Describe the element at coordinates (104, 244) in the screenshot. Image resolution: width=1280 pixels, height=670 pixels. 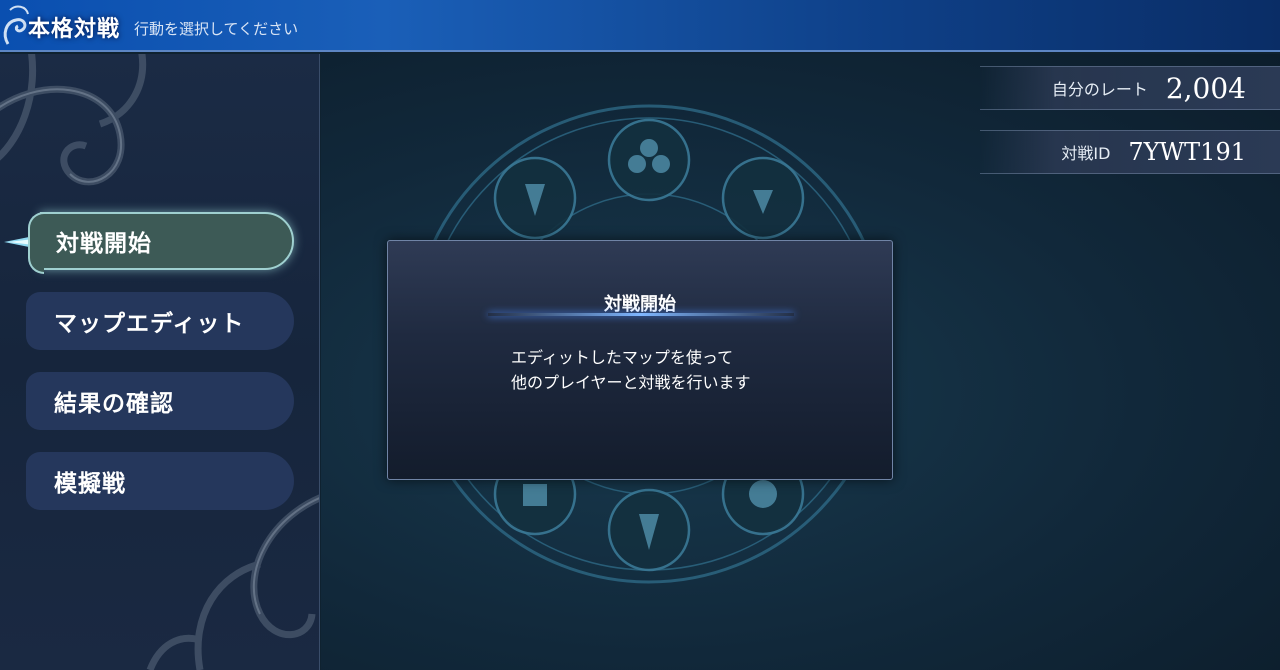
I see `menu-item-label: 対戦開始` at that location.